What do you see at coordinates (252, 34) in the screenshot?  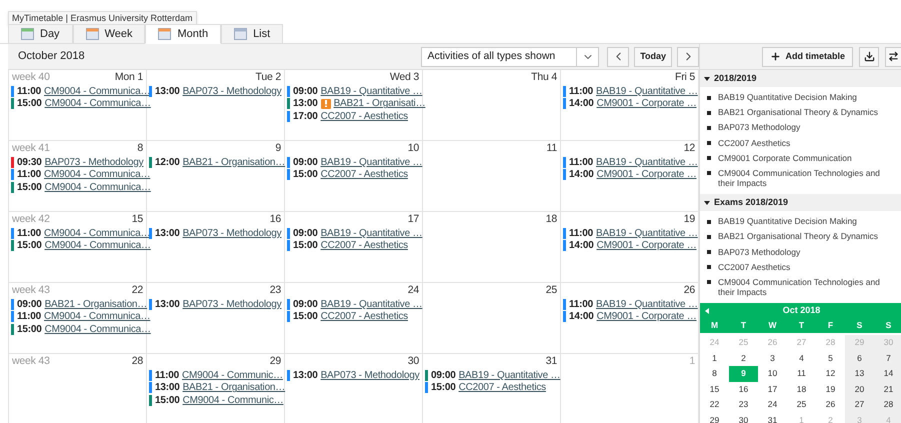 I see `view-tab: List` at bounding box center [252, 34].